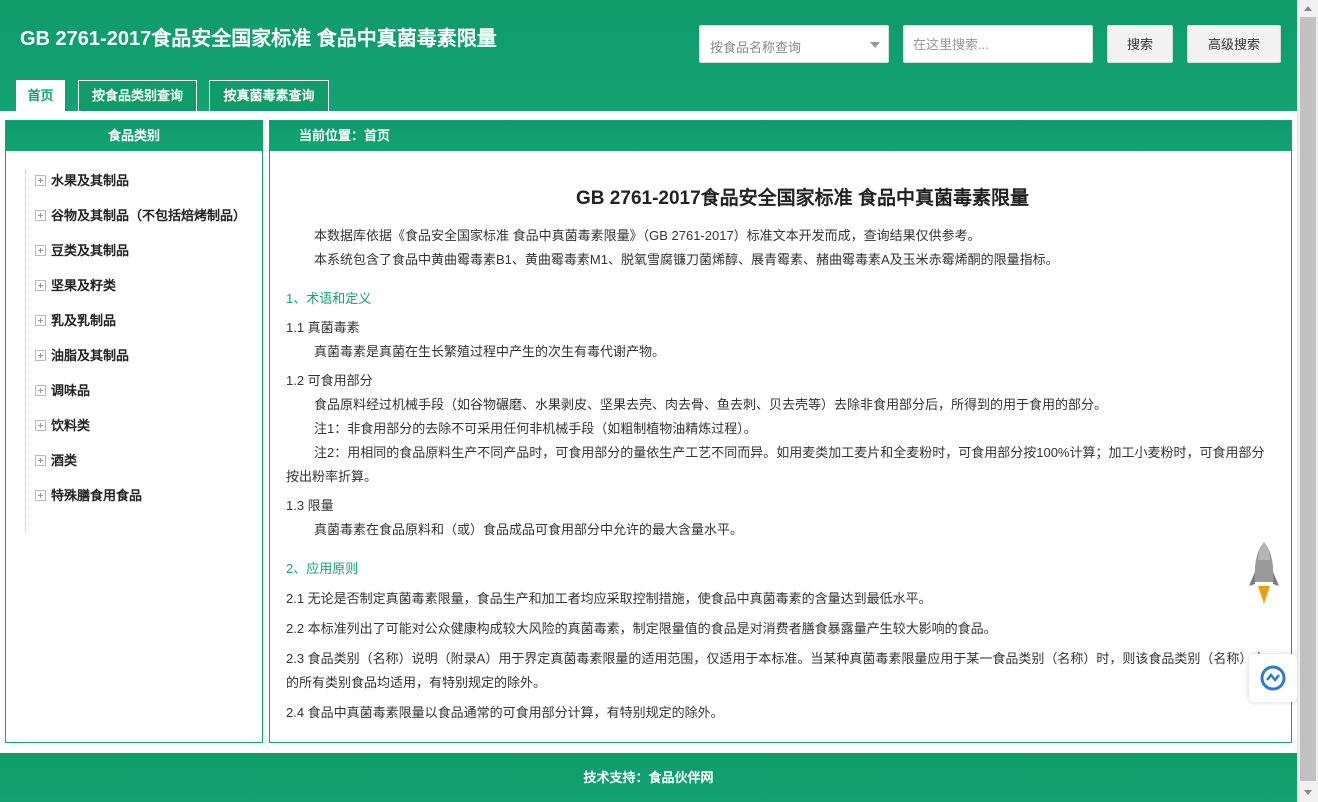 The height and width of the screenshot is (802, 1318). I want to click on tab-food-category: 按食品类别查询, so click(137, 95).